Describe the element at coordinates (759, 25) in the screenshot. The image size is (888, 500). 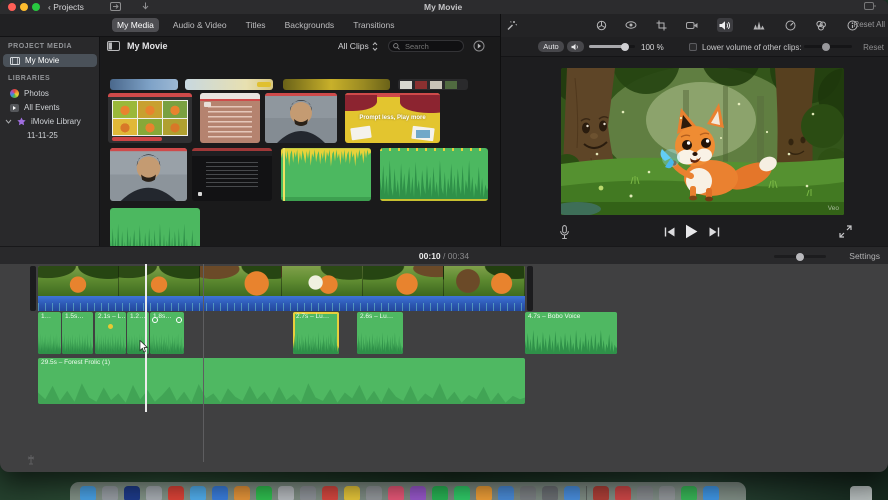
I see `noise-reduction-equalizer-icon` at that location.